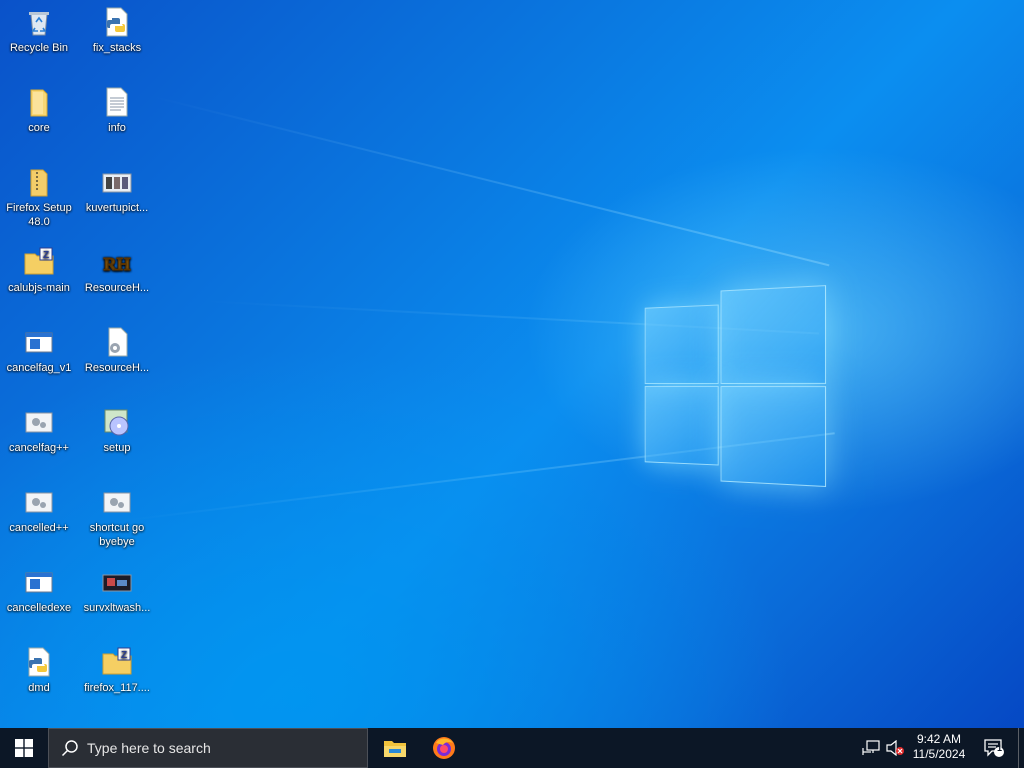 The image size is (1024, 768). What do you see at coordinates (149, 748) in the screenshot?
I see `search-placeholder: Type here to search` at bounding box center [149, 748].